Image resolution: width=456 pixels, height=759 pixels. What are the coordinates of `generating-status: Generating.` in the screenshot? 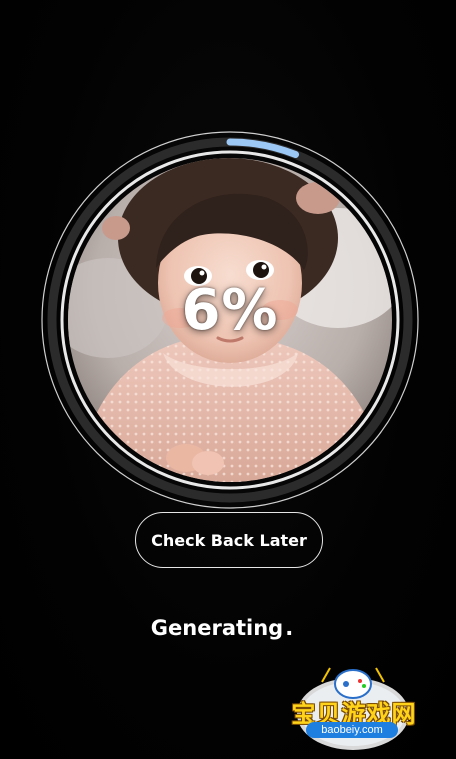 It's located at (222, 628).